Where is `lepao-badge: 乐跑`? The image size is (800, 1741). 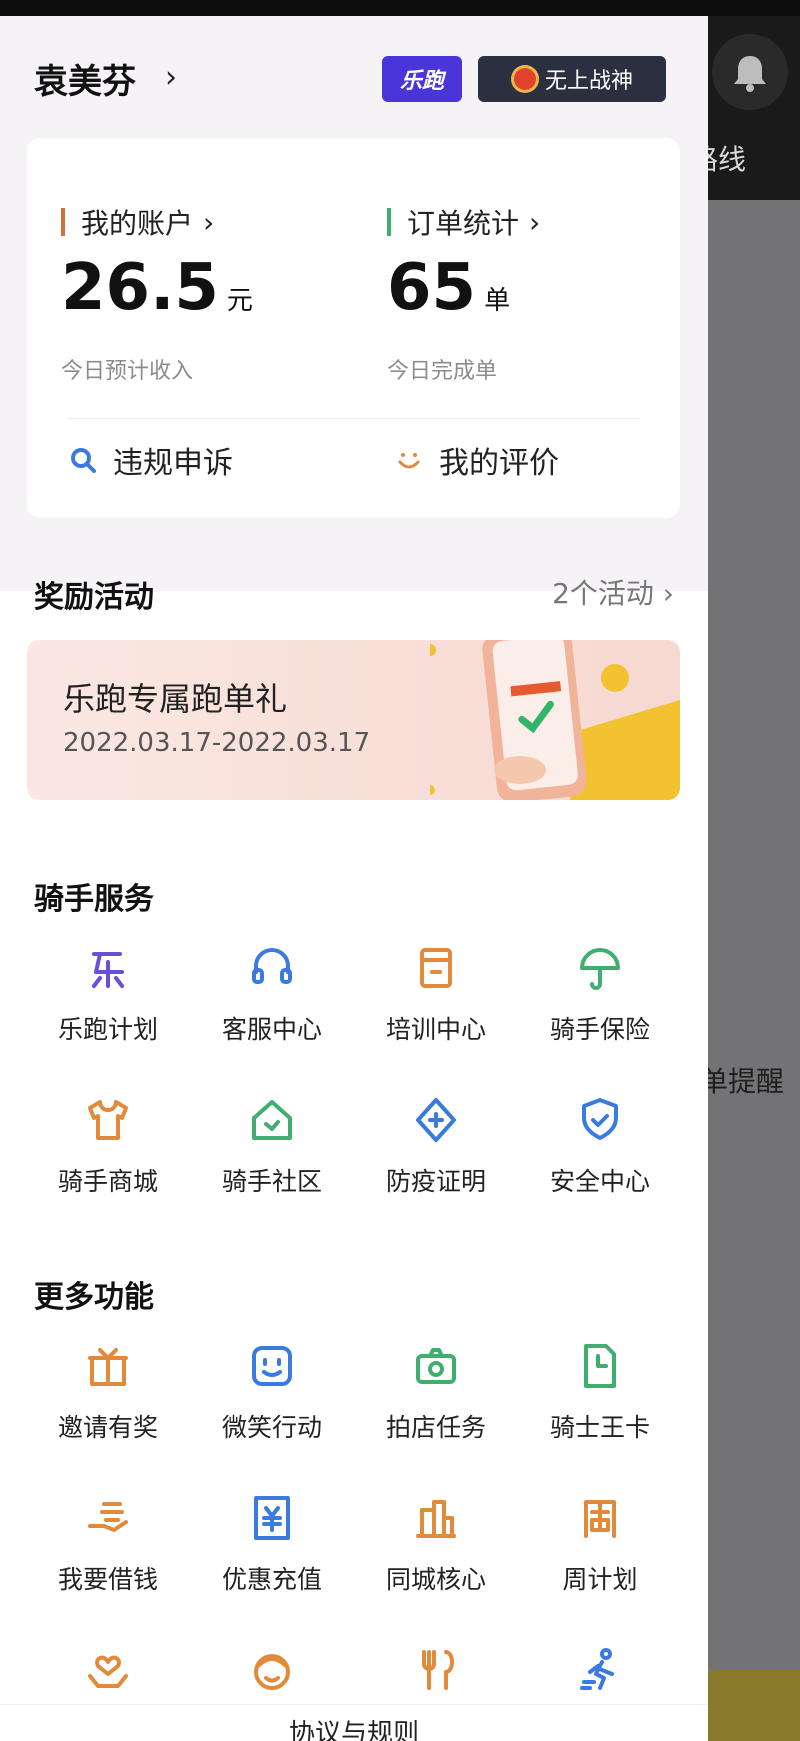
lepao-badge: 乐跑 is located at coordinates (422, 79).